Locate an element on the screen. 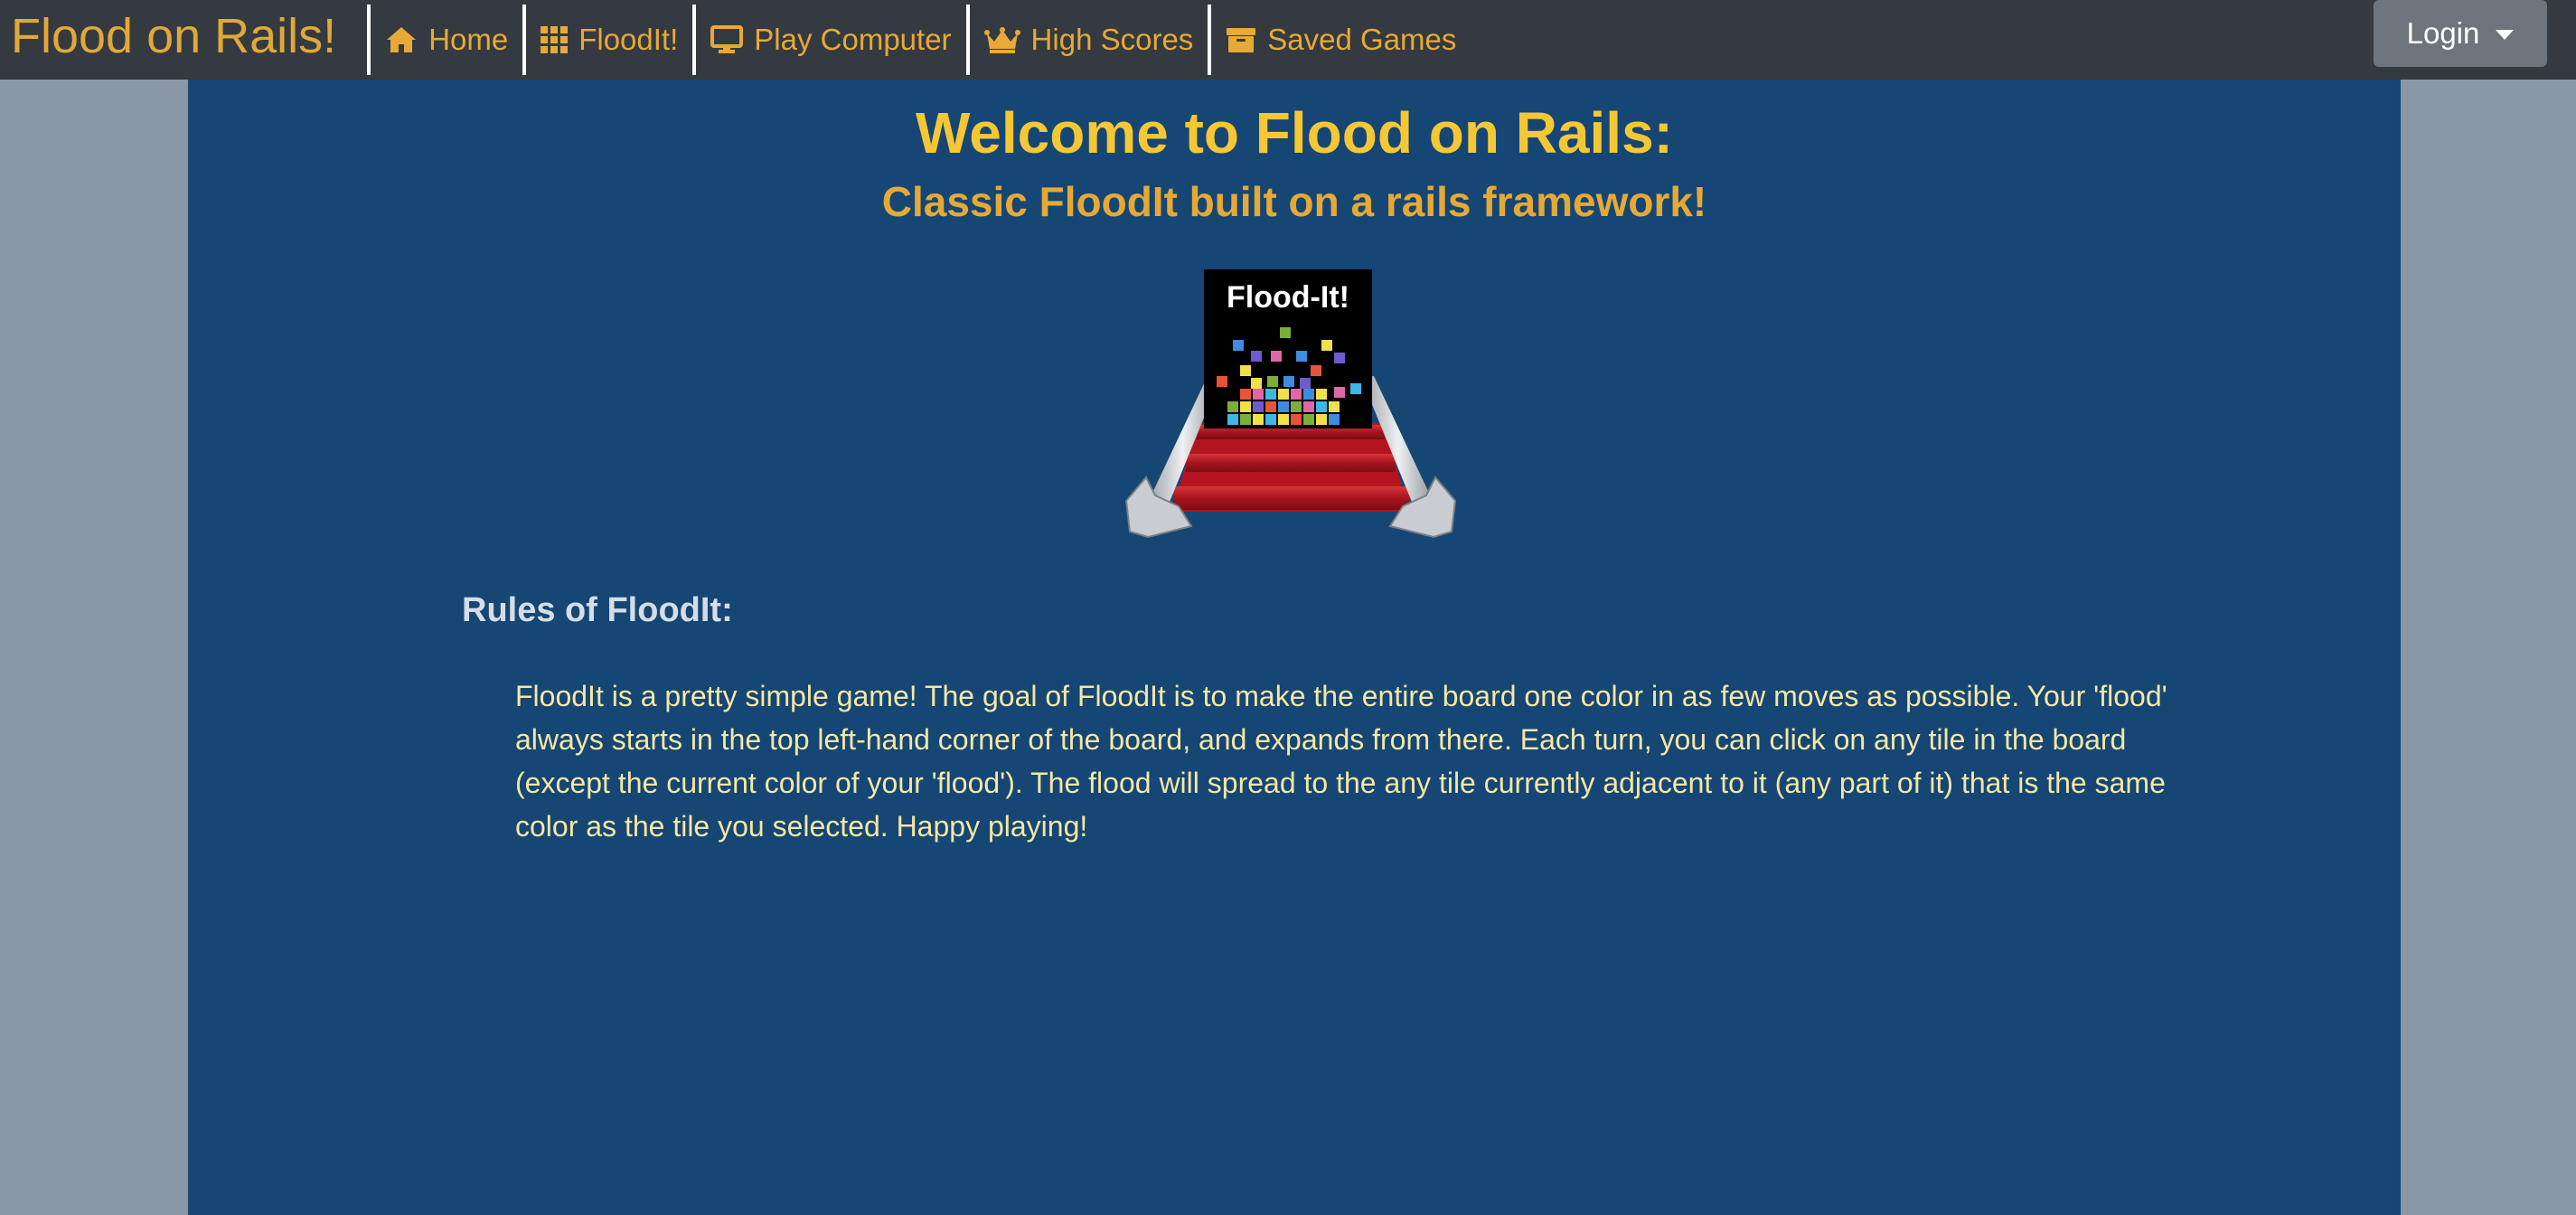 Image resolution: width=2576 pixels, height=1215 pixels. home-icon is located at coordinates (402, 39).